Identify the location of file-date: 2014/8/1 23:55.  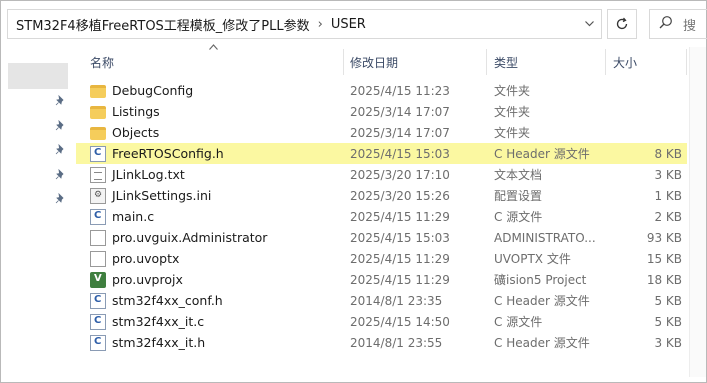
(396, 342).